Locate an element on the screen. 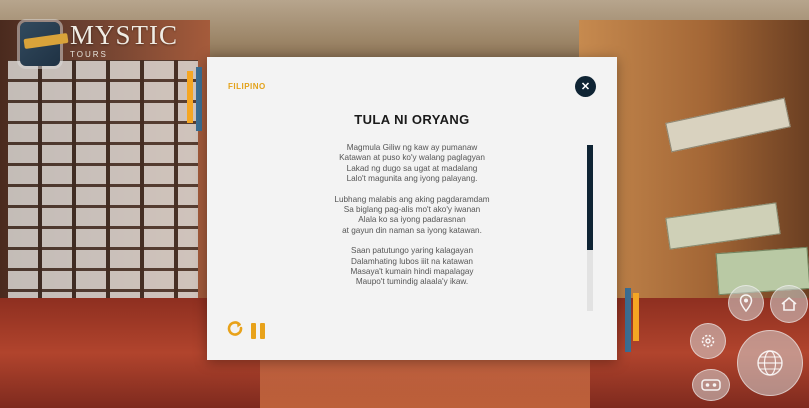  poem-title: TULA NI ORYANG is located at coordinates (412, 119).